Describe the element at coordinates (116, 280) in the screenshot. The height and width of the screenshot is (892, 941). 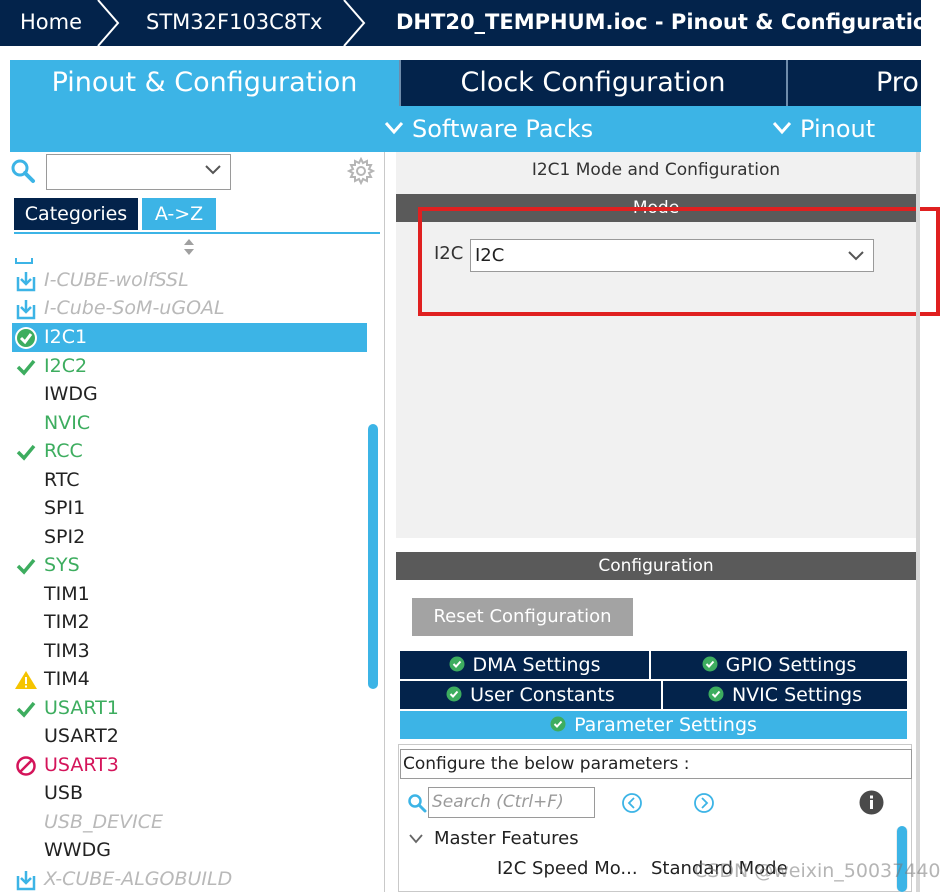
I see `list-item-label: I-CUBE-wolfSSL` at that location.